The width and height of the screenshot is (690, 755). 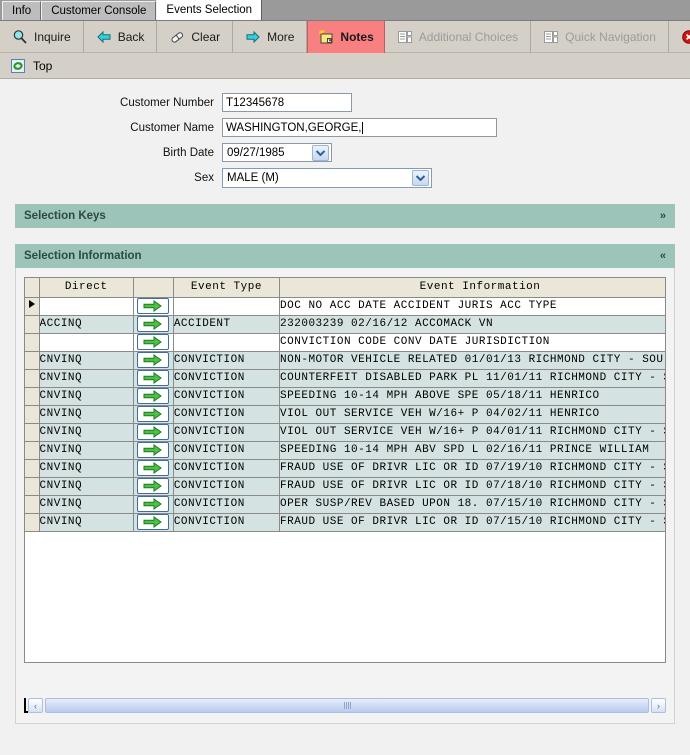 What do you see at coordinates (99, 10) in the screenshot?
I see `tab-customer-console: Customer Console` at bounding box center [99, 10].